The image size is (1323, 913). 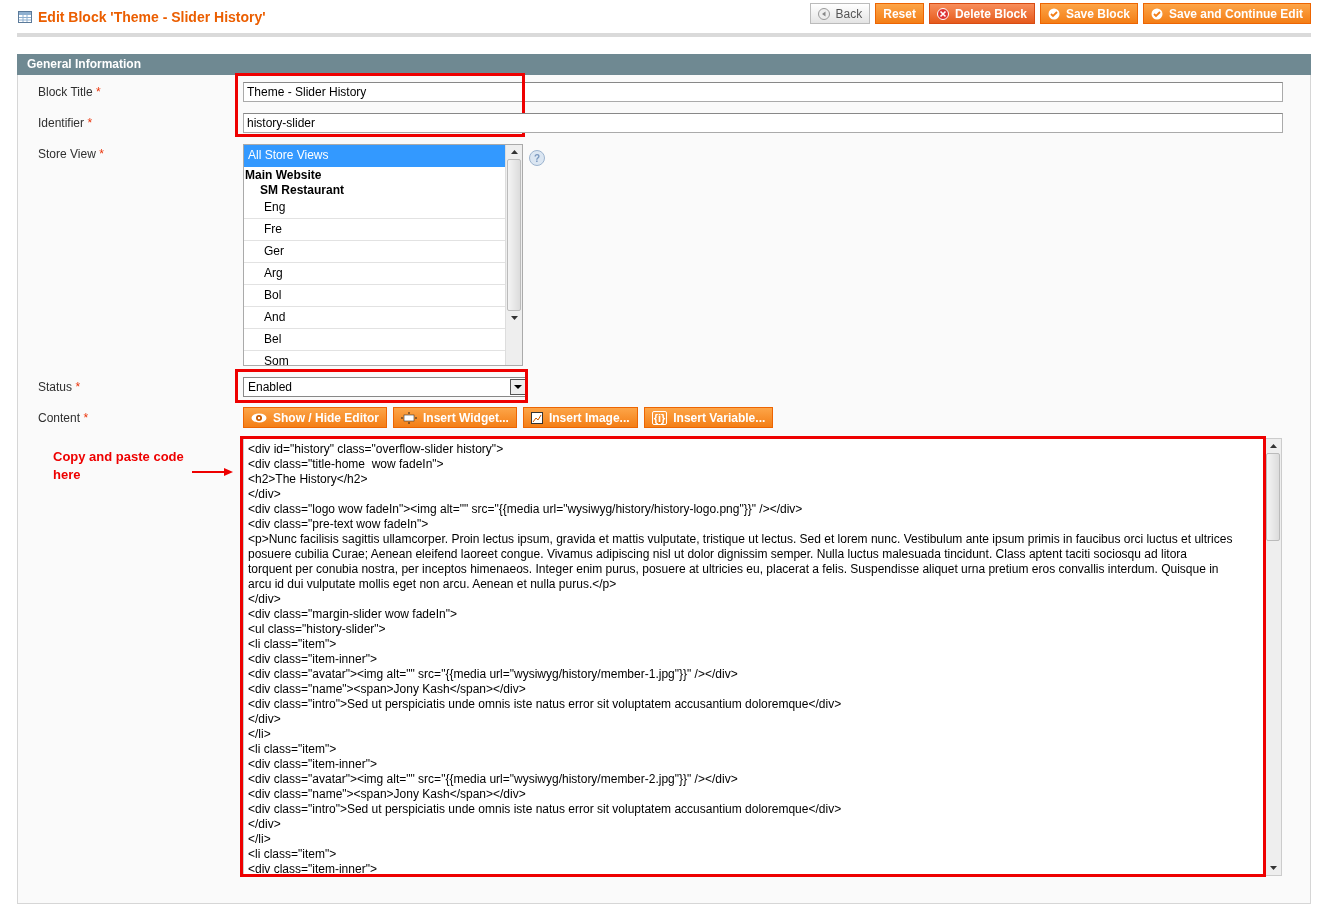 I want to click on widget-icon, so click(x=409, y=417).